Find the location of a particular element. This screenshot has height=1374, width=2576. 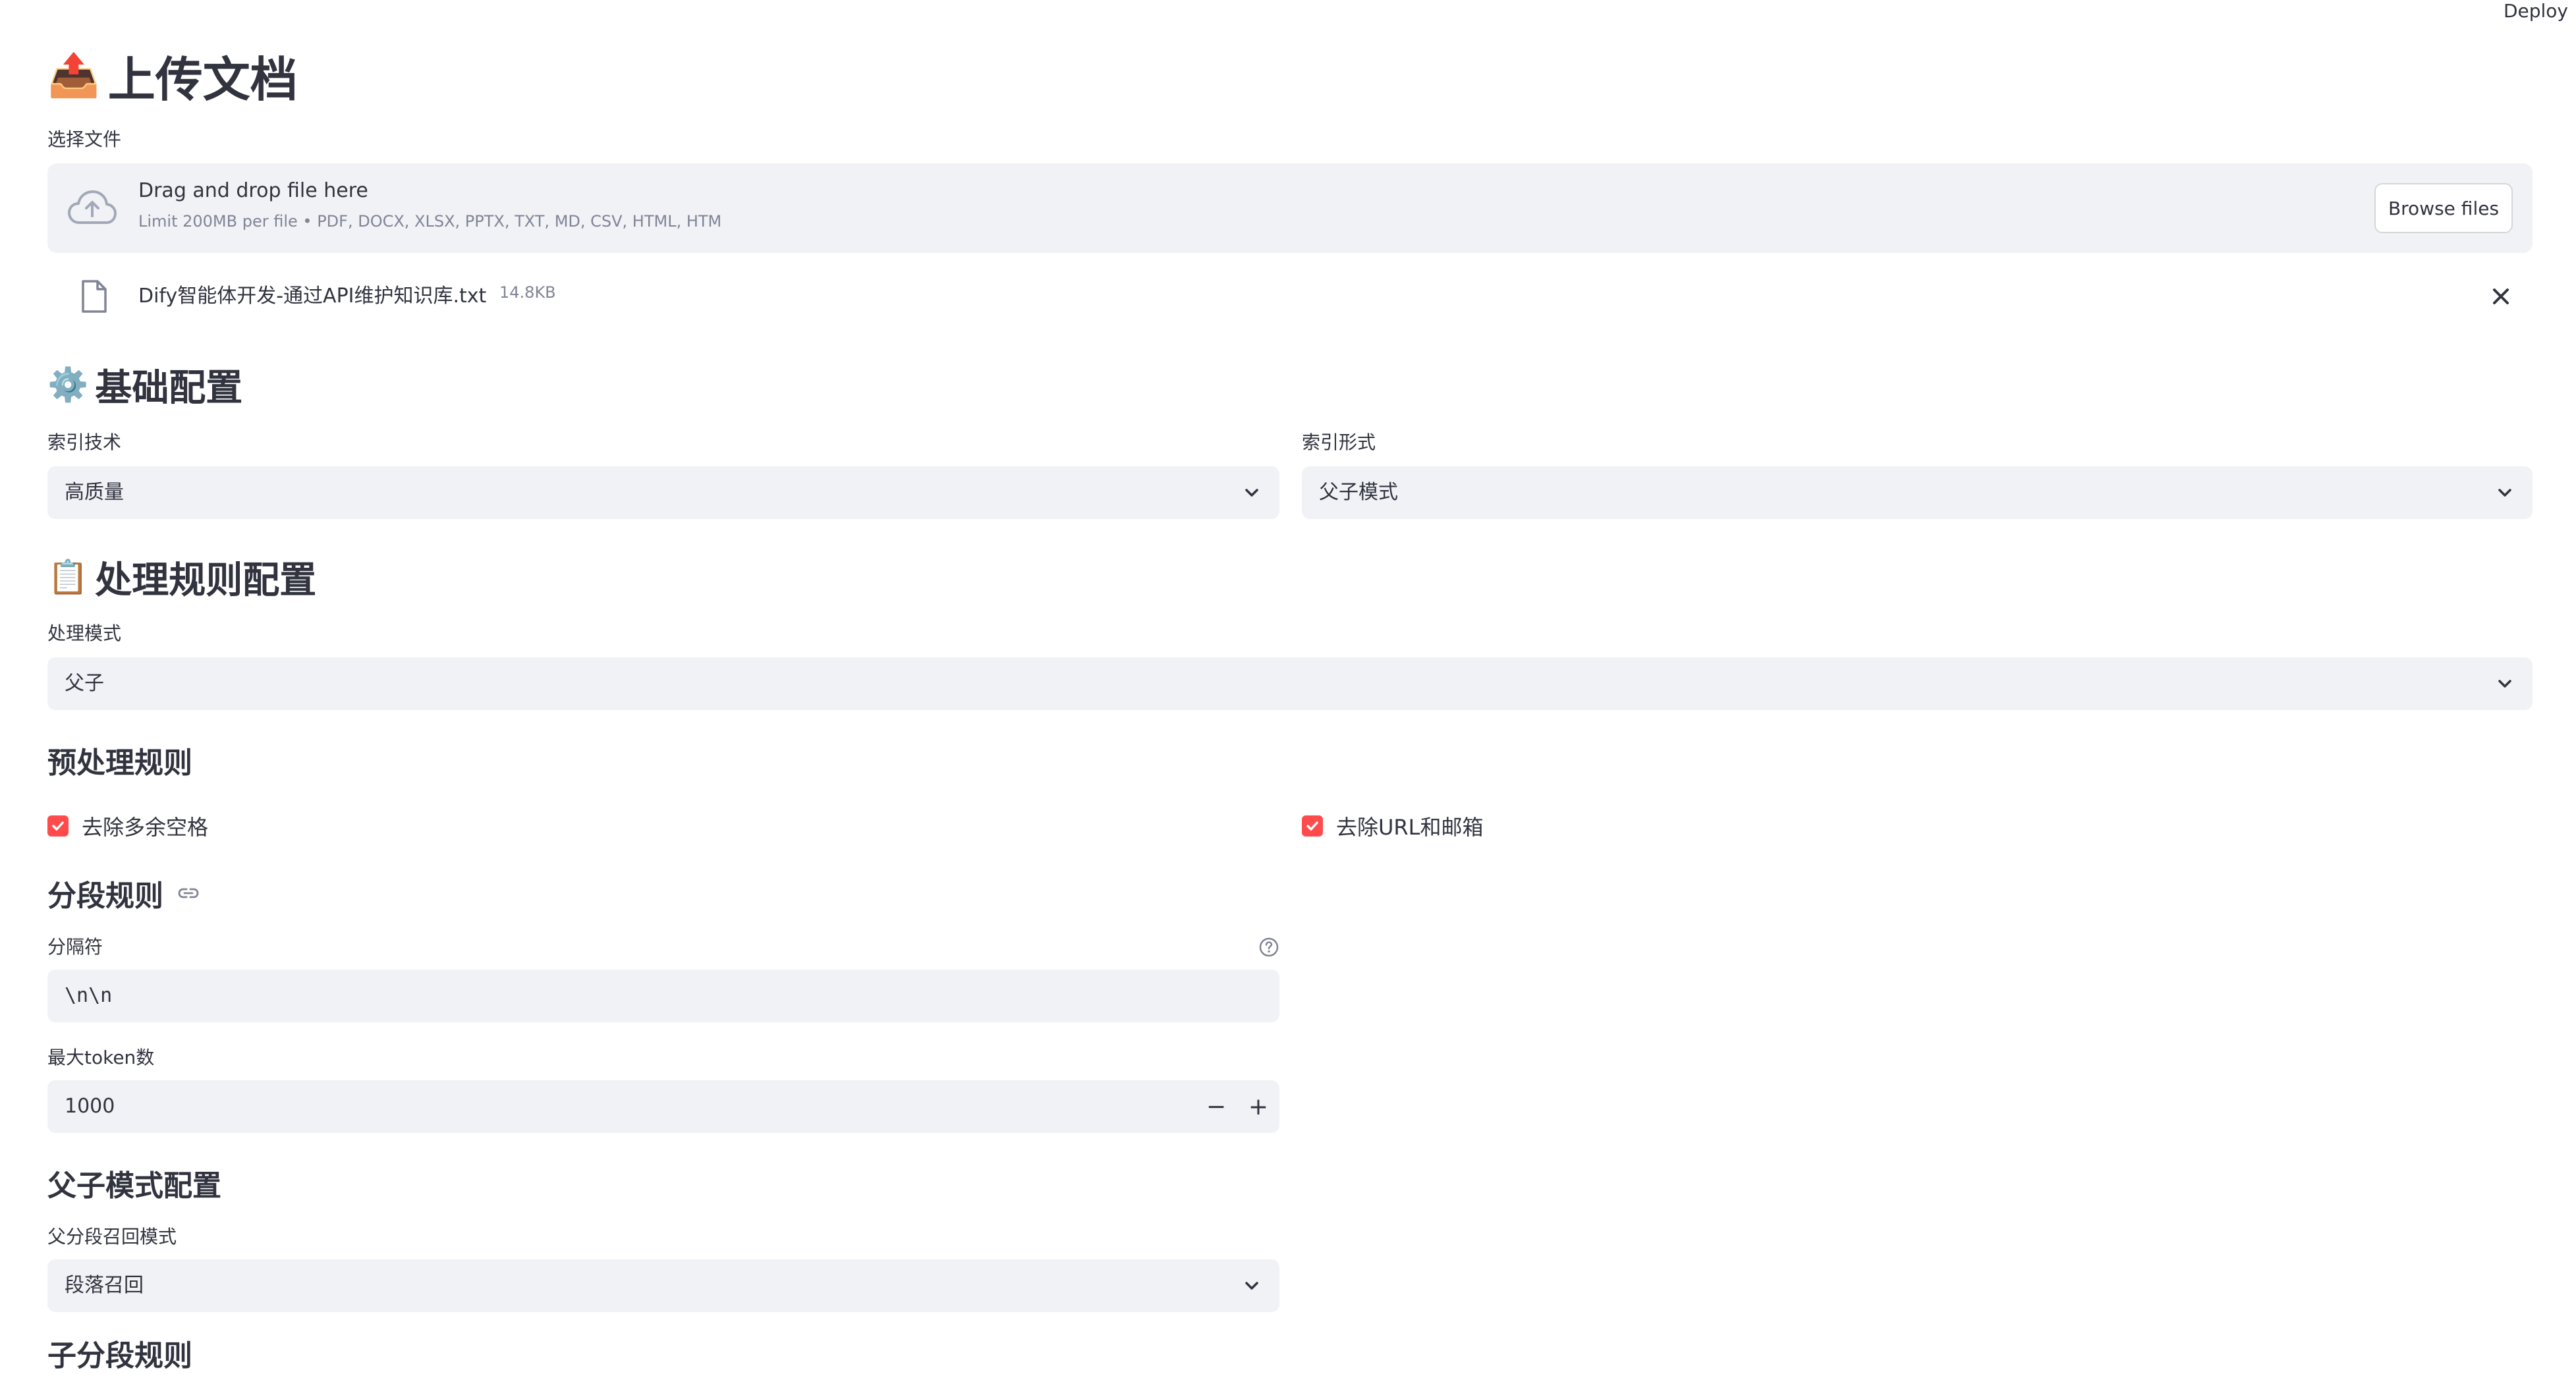

preprocess-heading: 预处理规则 is located at coordinates (119, 763).